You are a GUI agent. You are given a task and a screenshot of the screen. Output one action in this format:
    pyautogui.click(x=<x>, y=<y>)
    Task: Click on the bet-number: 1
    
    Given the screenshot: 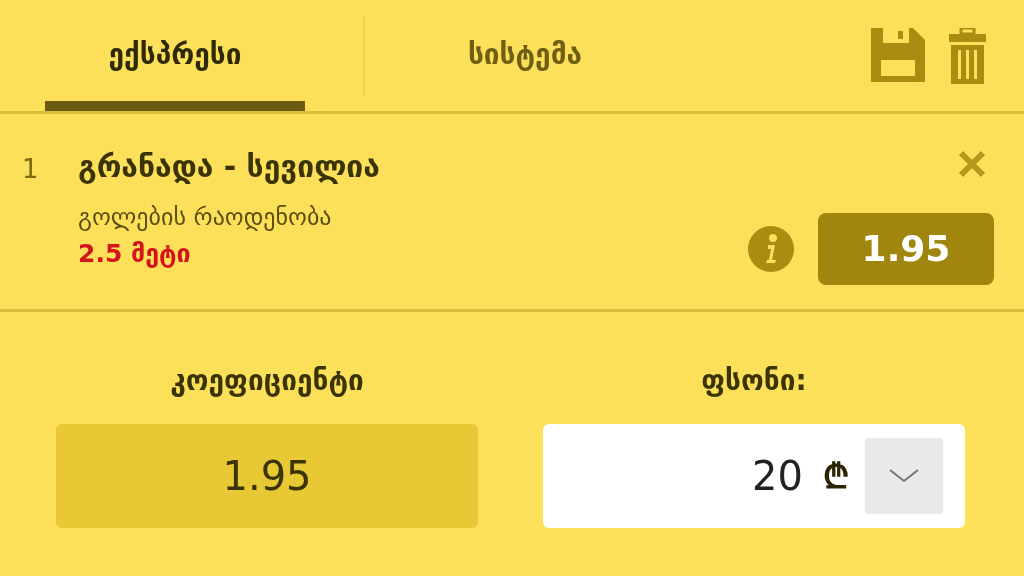 What is the action you would take?
    pyautogui.click(x=31, y=169)
    